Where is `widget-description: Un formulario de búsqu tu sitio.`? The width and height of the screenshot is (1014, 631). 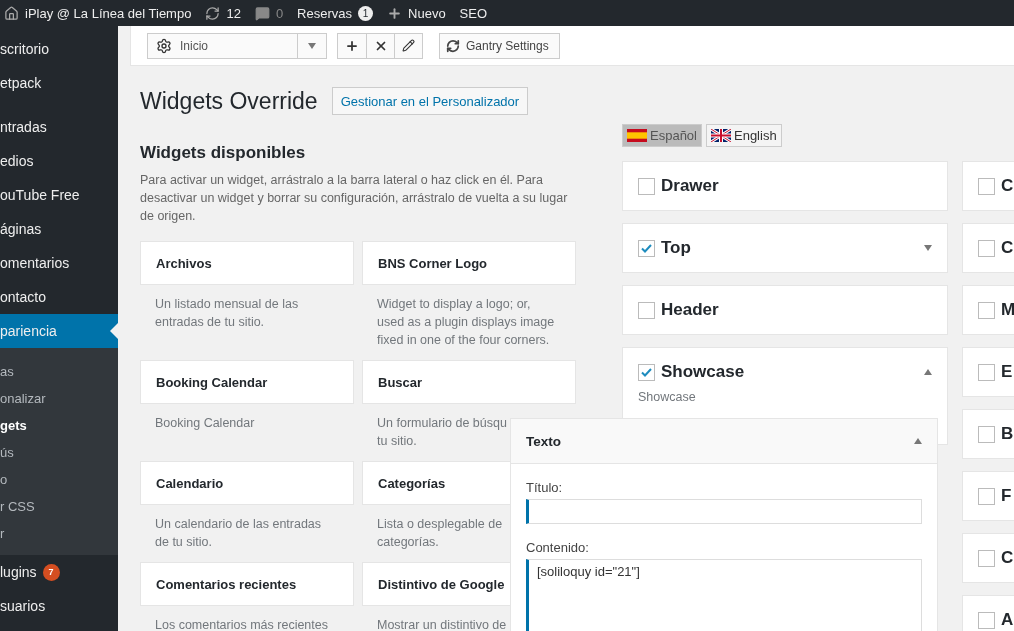
widget-description: Un formulario de búsqu tu sitio. is located at coordinates (442, 432).